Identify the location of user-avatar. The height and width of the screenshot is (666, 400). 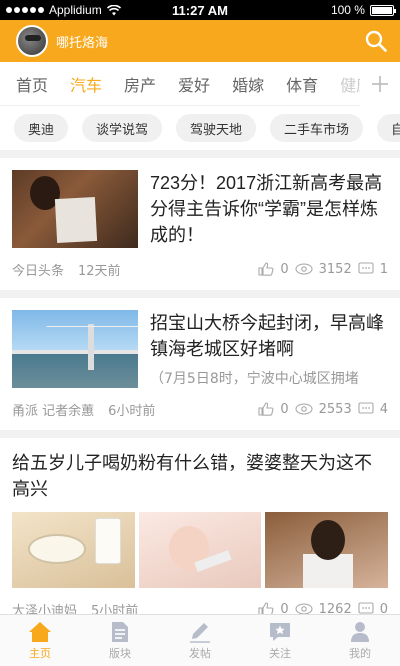
(32, 41).